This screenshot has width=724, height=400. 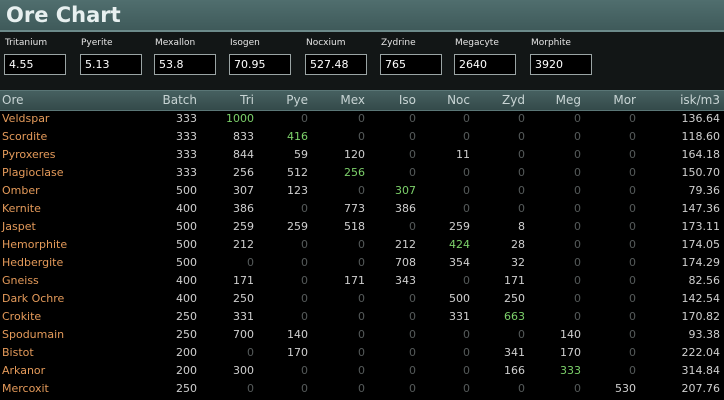 What do you see at coordinates (362, 245) in the screenshot?
I see `table-row: Hemorphite 500 212 0 0 212 424 28 0 0 174.05` at bounding box center [362, 245].